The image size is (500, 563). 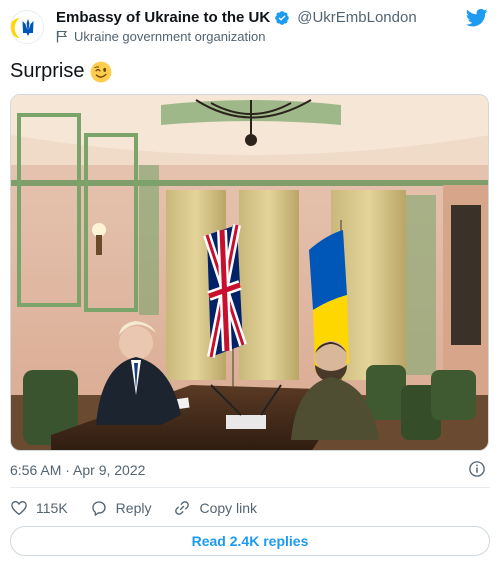 What do you see at coordinates (250, 541) in the screenshot?
I see `read-replies-button: Read 2.4K replies` at bounding box center [250, 541].